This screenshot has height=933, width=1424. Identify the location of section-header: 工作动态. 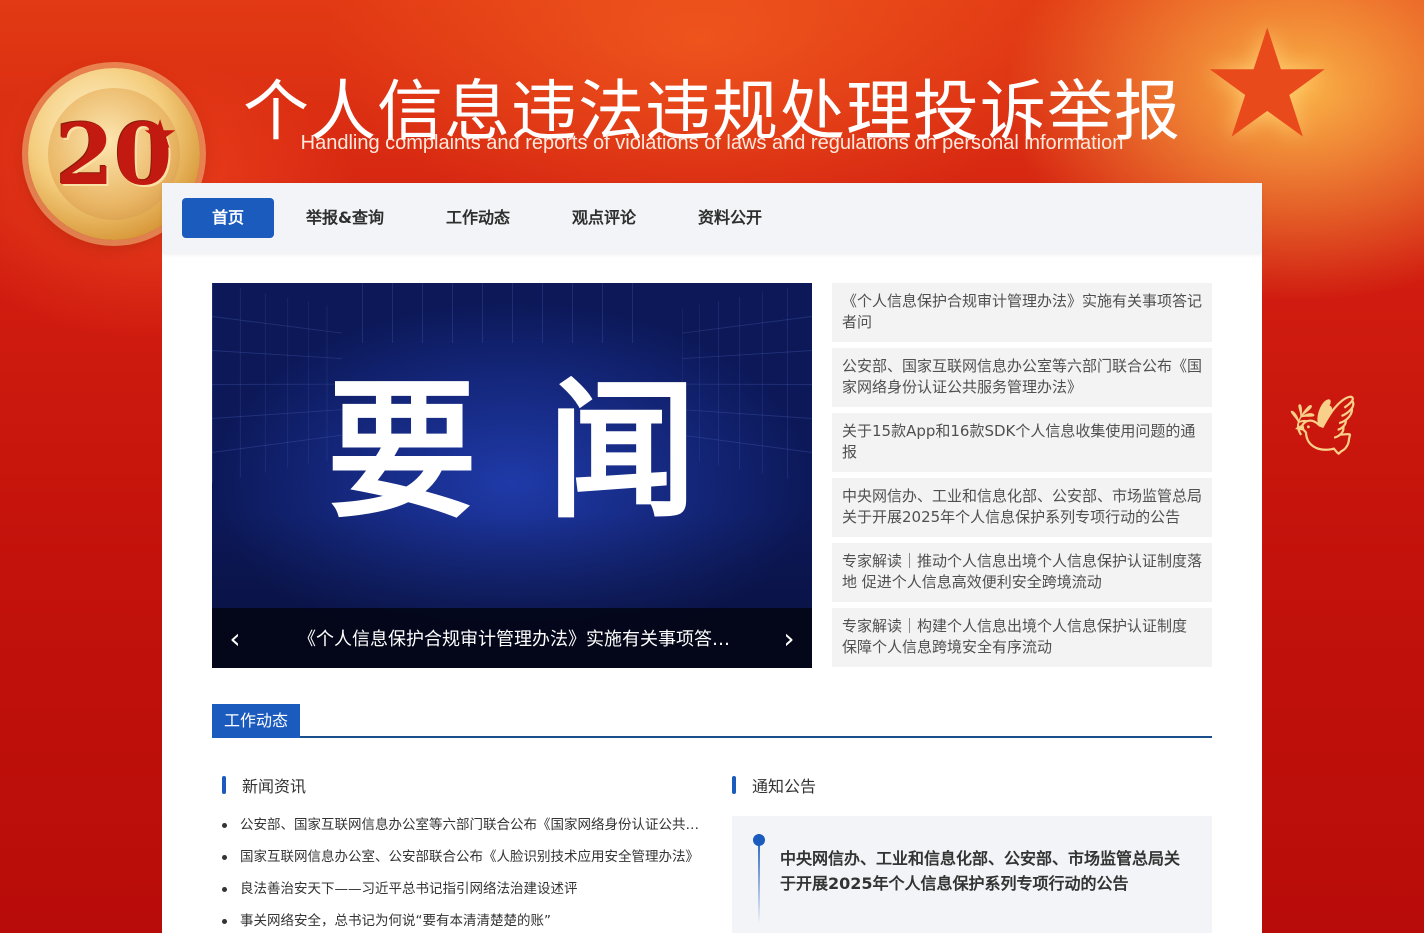
(712, 720).